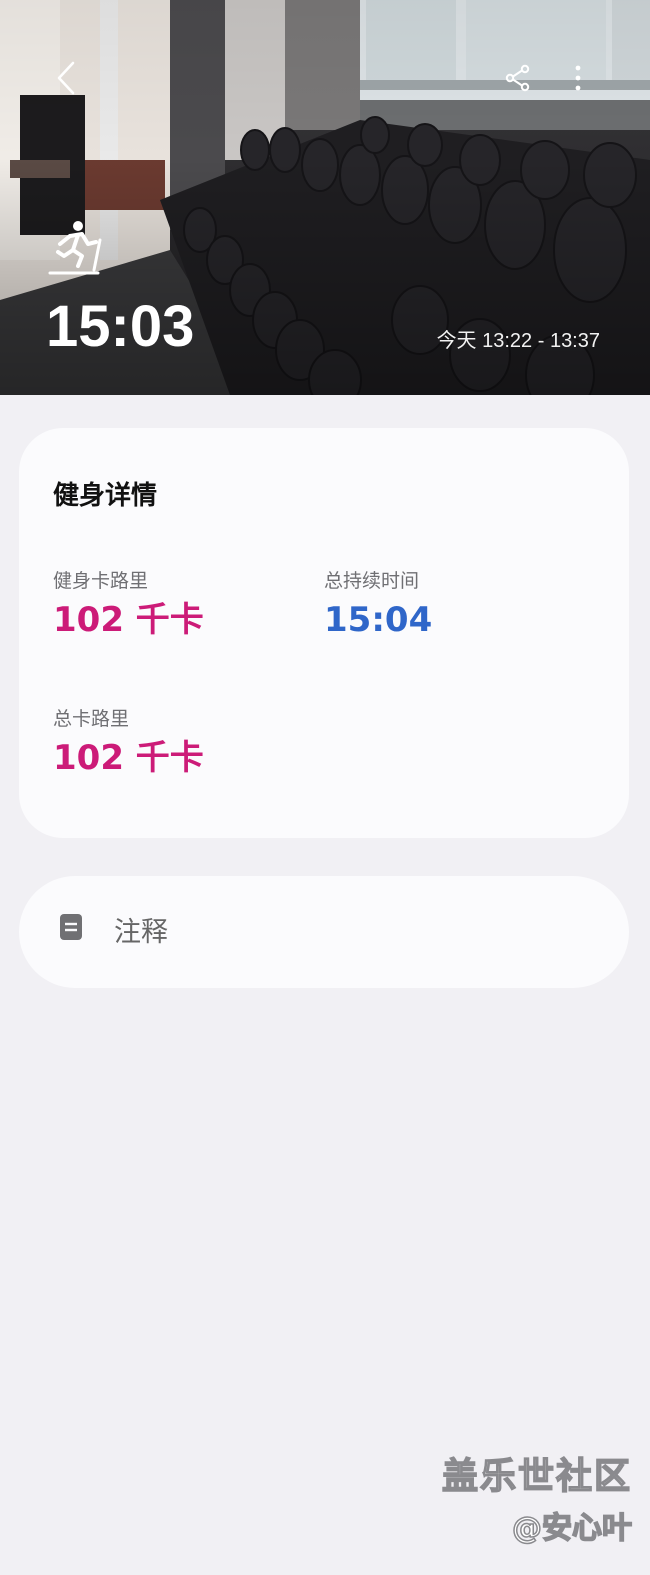 This screenshot has width=650, height=1575. I want to click on notes-label: 注释, so click(141, 932).